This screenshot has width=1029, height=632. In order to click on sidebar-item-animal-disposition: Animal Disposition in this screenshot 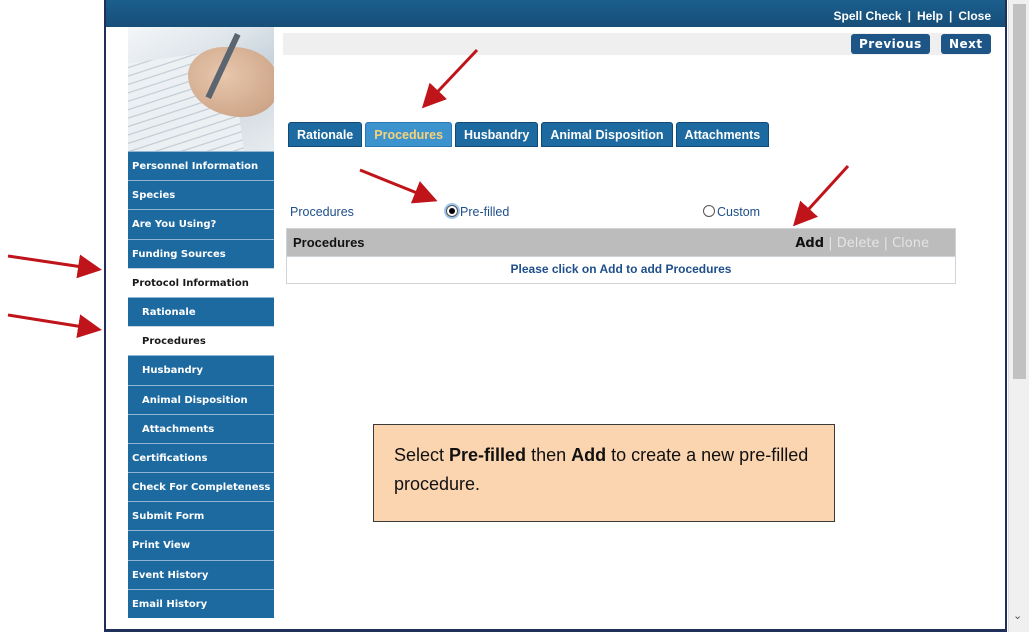, I will do `click(201, 399)`.